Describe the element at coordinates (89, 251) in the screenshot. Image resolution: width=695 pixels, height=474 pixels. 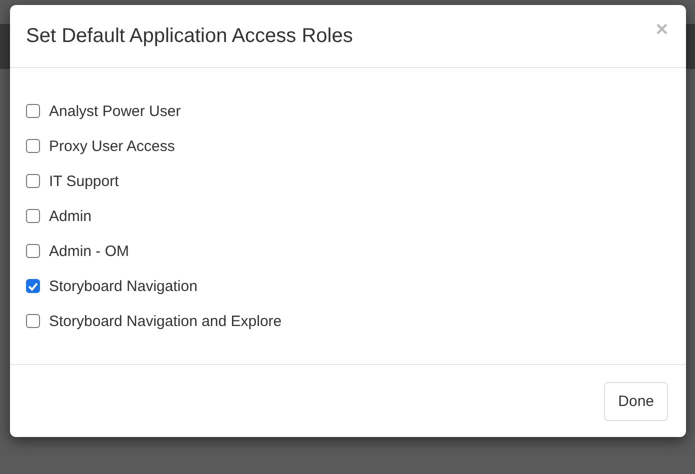
I see `checkbox-label: Admin - OM` at that location.